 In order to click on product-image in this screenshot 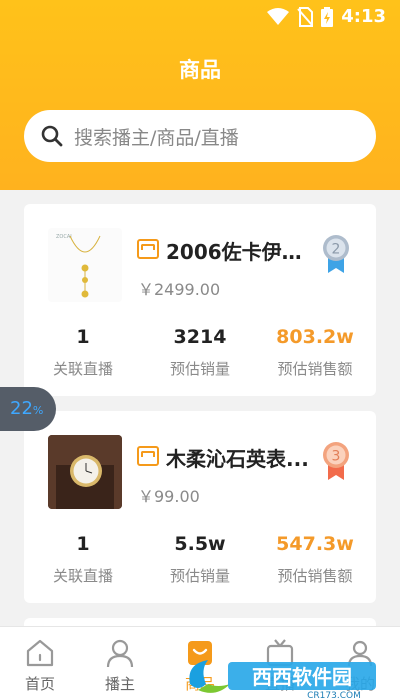, I will do `click(85, 472)`.